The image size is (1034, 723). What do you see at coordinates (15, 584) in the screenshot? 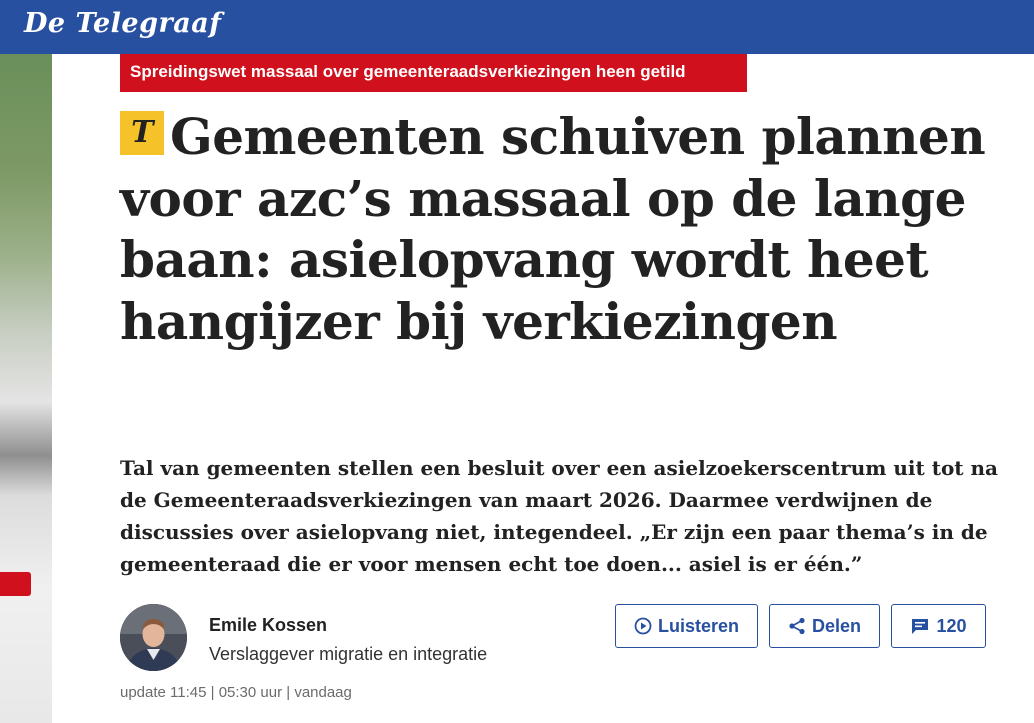
I see `side-tab` at bounding box center [15, 584].